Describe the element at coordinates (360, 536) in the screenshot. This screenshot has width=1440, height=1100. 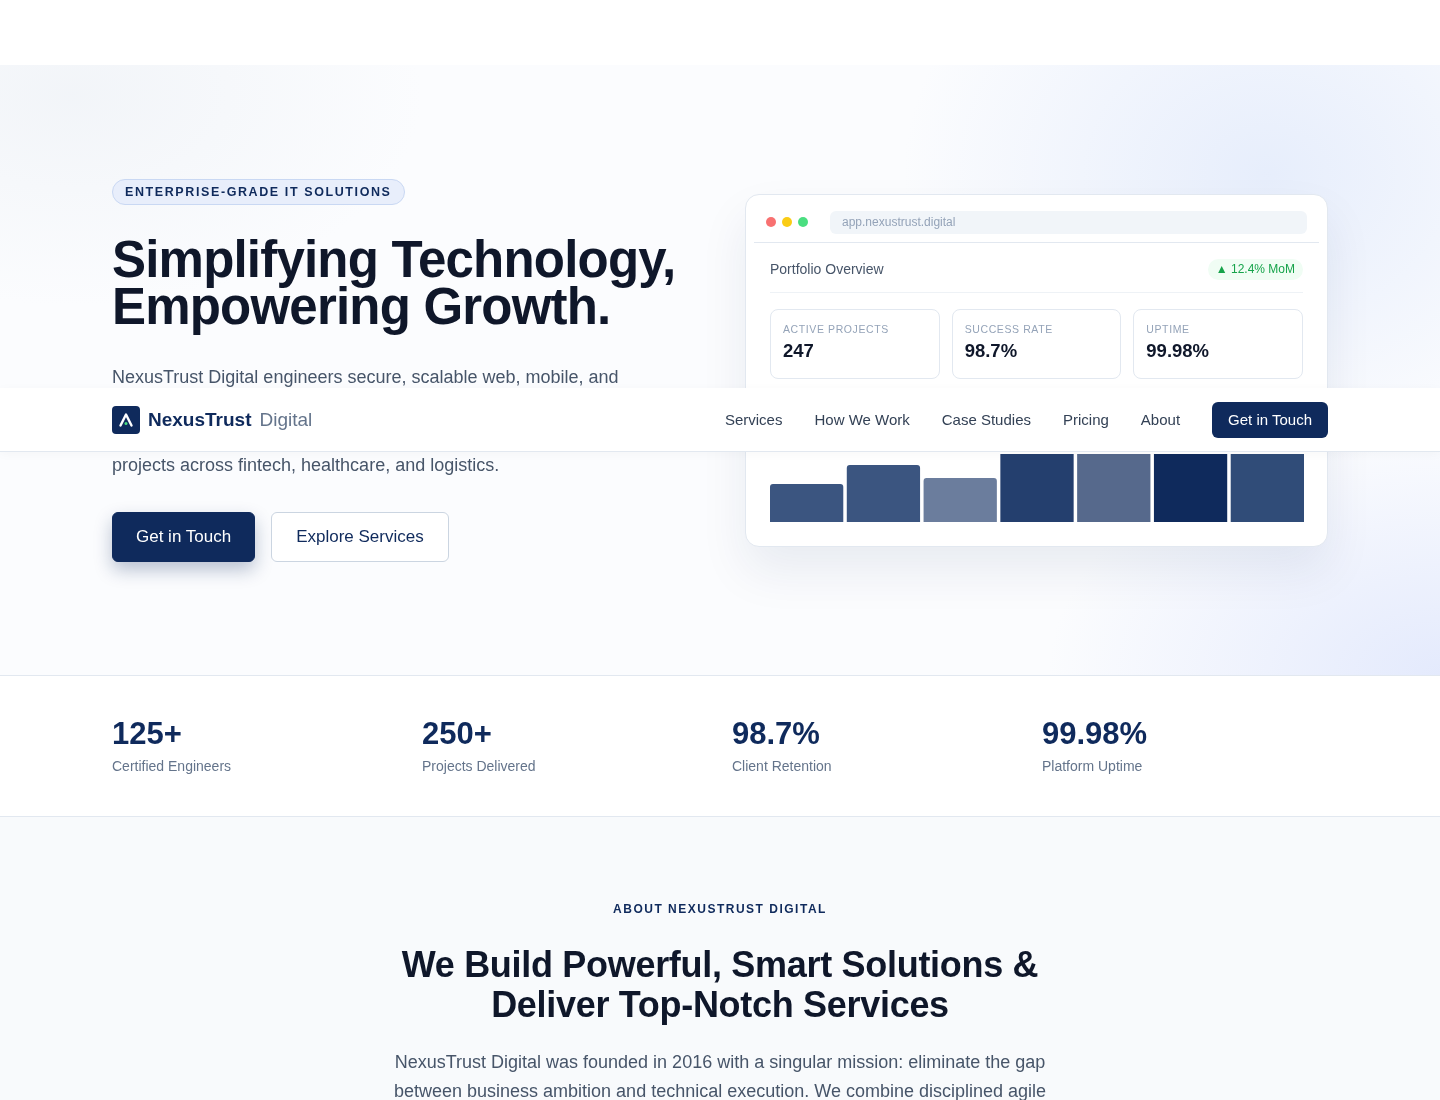
I see `explore-services-button: Explore Services` at that location.